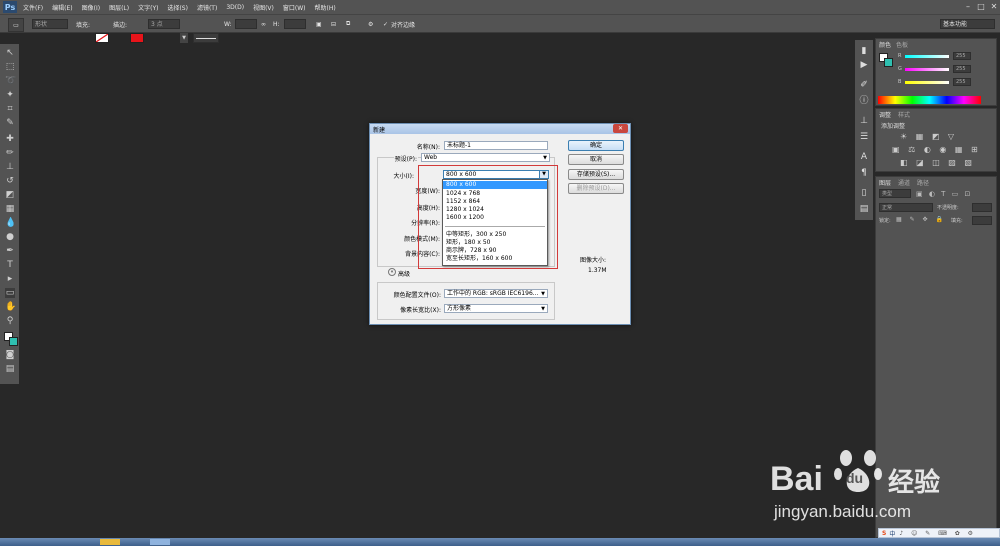  What do you see at coordinates (864, 101) in the screenshot?
I see `info-icon: ⓘ` at bounding box center [864, 101].